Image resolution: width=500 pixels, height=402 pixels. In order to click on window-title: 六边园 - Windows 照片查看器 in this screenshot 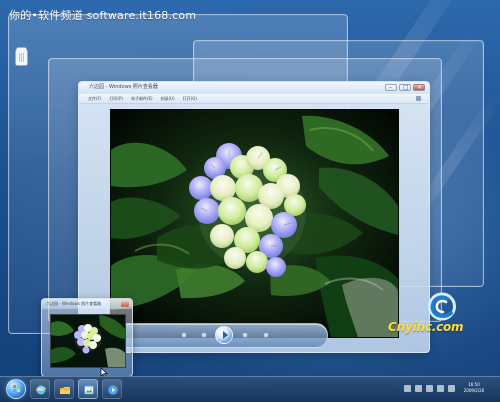, I will do `click(123, 87)`.